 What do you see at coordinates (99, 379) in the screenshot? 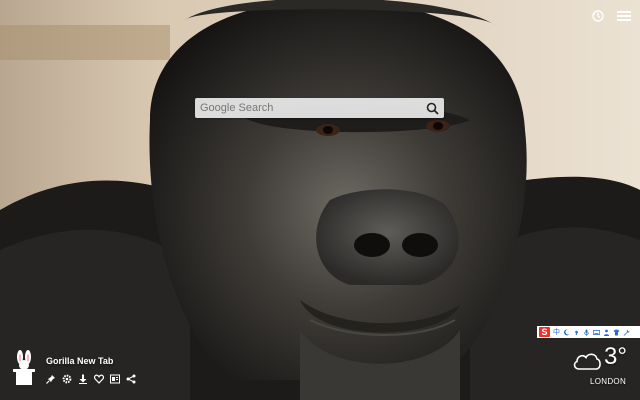
I see `heart-icon` at bounding box center [99, 379].